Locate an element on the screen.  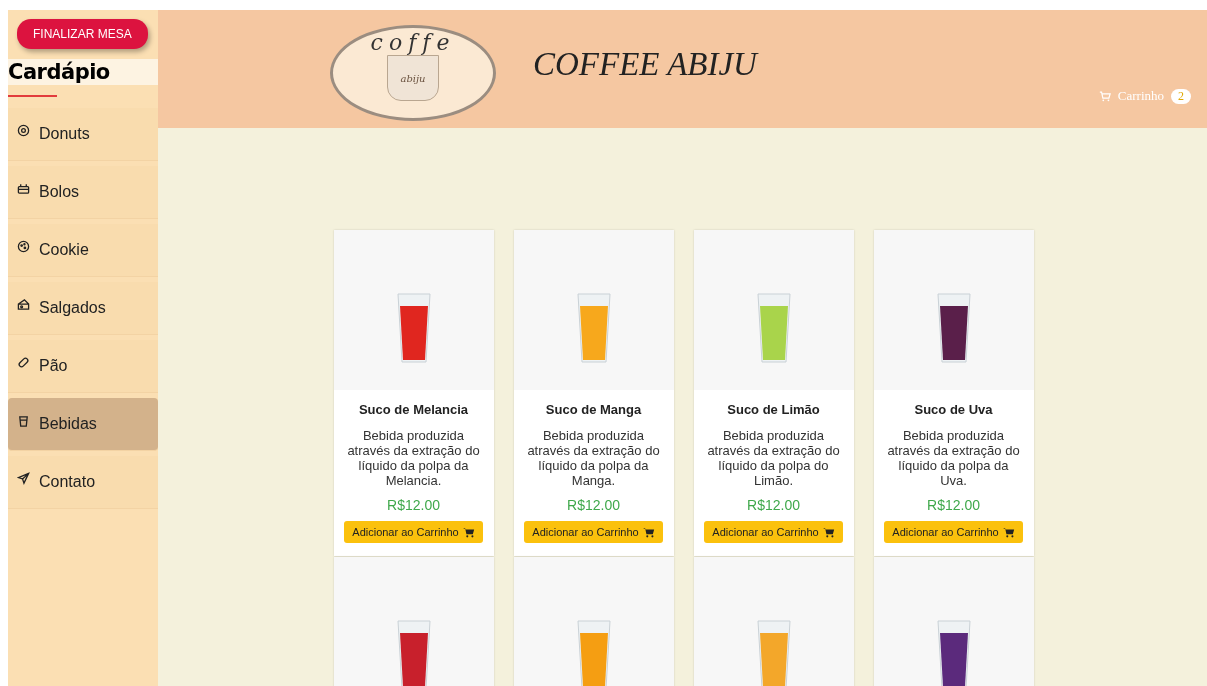
product-name: Suco de Manga is located at coordinates (593, 409).